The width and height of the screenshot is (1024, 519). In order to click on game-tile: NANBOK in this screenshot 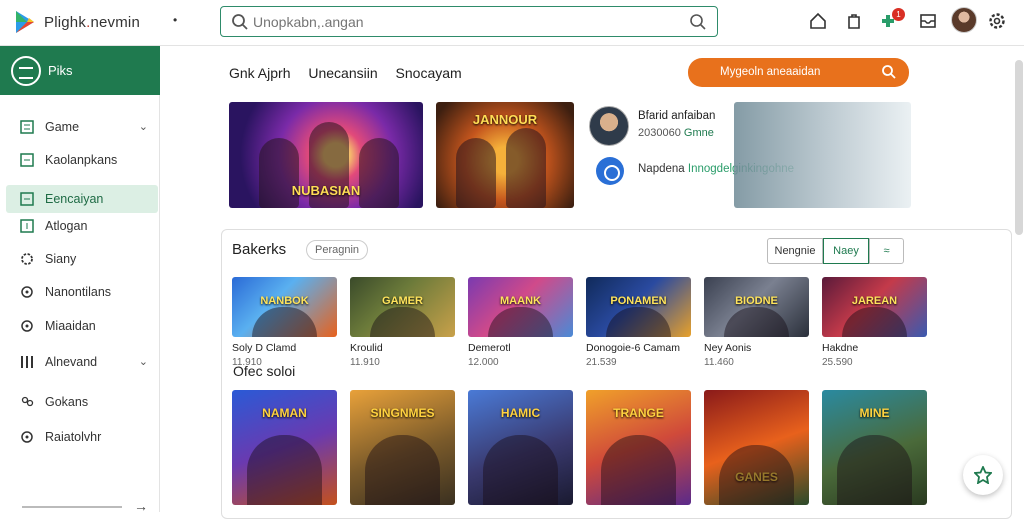, I will do `click(284, 307)`.